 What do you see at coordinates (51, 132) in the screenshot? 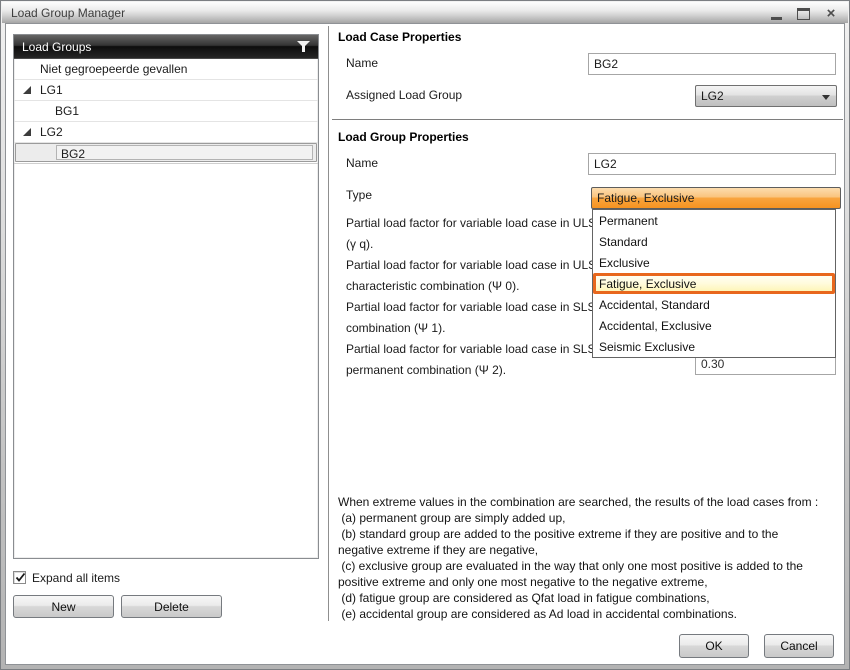
I see `tree-item-label: LG2` at bounding box center [51, 132].